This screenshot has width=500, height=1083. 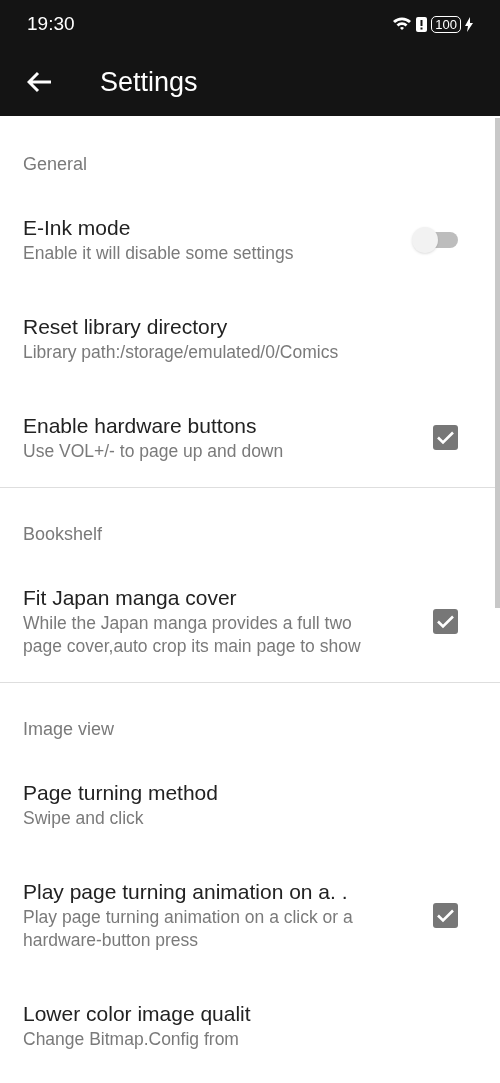 I want to click on item-subtitle: Play page turning animation on a click or a hardware-button press, so click(x=188, y=929).